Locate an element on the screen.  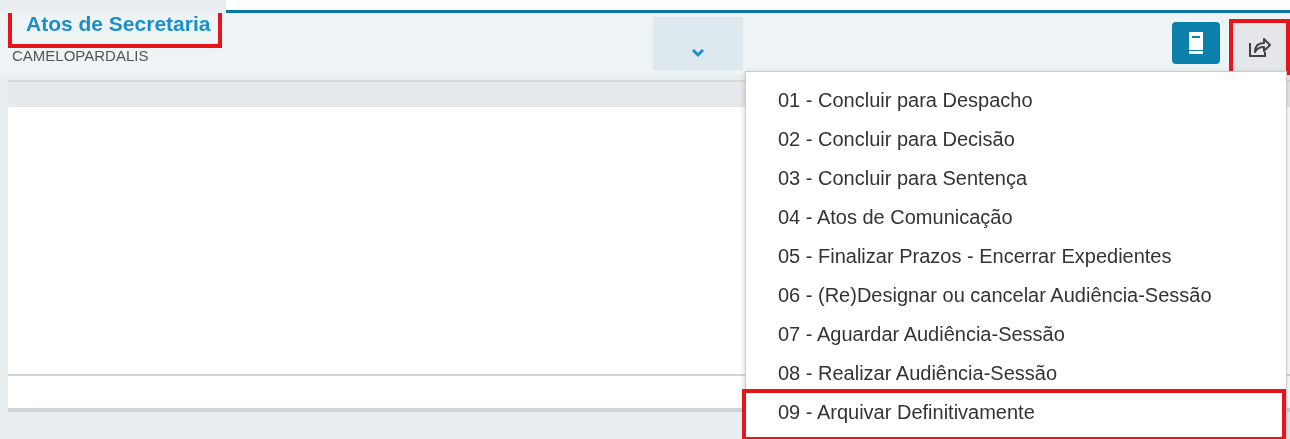
menu-item: 01 - Concluir para Despacho is located at coordinates (1014, 96).